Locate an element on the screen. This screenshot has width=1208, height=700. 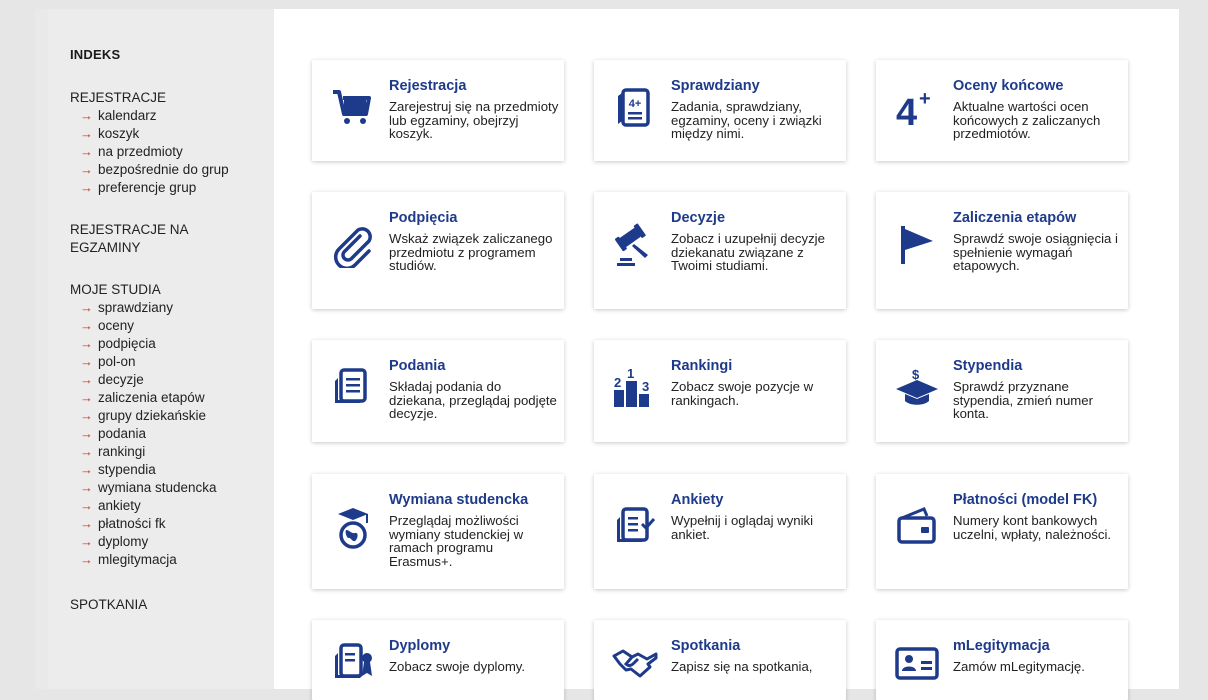
sidebar-item-label: rankingi is located at coordinates (122, 451).